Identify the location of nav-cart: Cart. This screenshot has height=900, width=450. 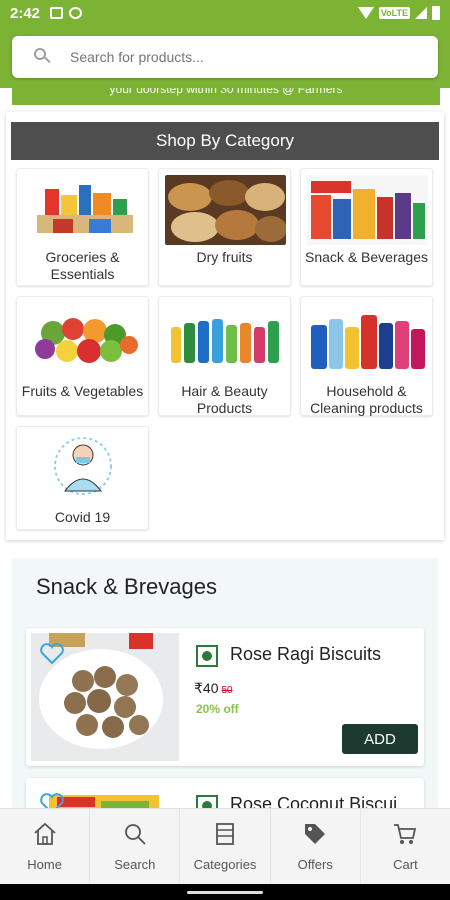
(405, 846).